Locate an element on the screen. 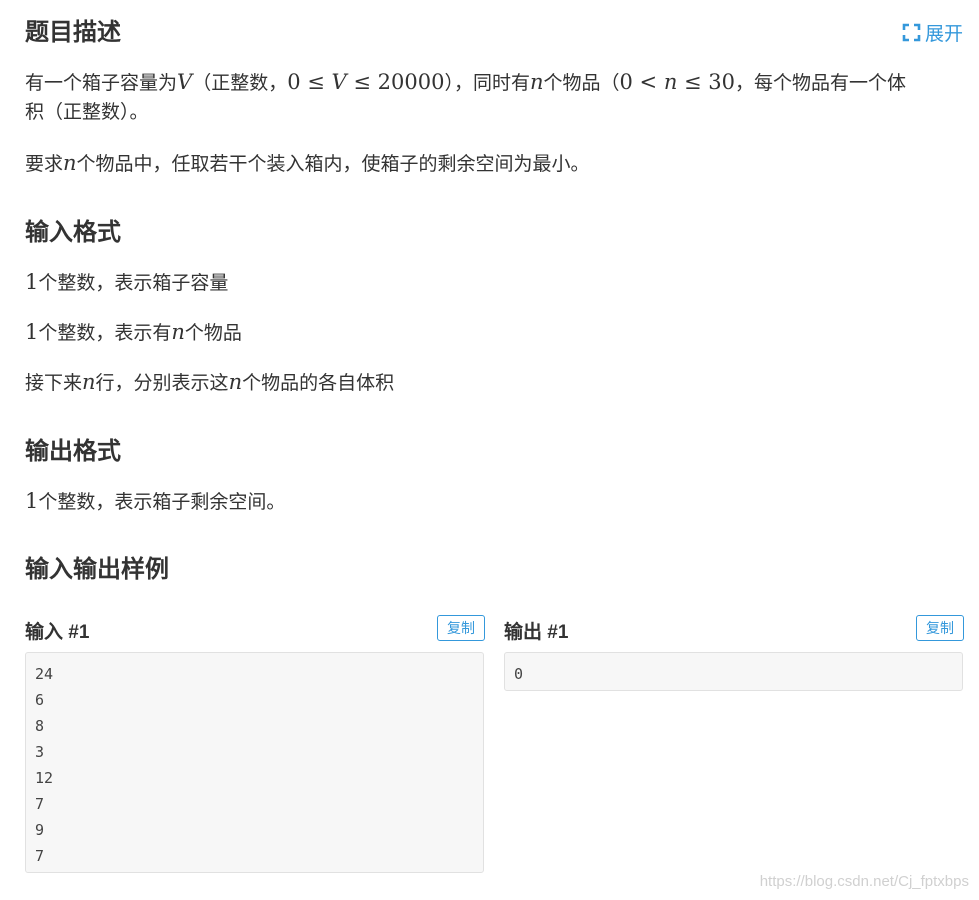  sample-input-label: 输入 #1 is located at coordinates (57, 632).